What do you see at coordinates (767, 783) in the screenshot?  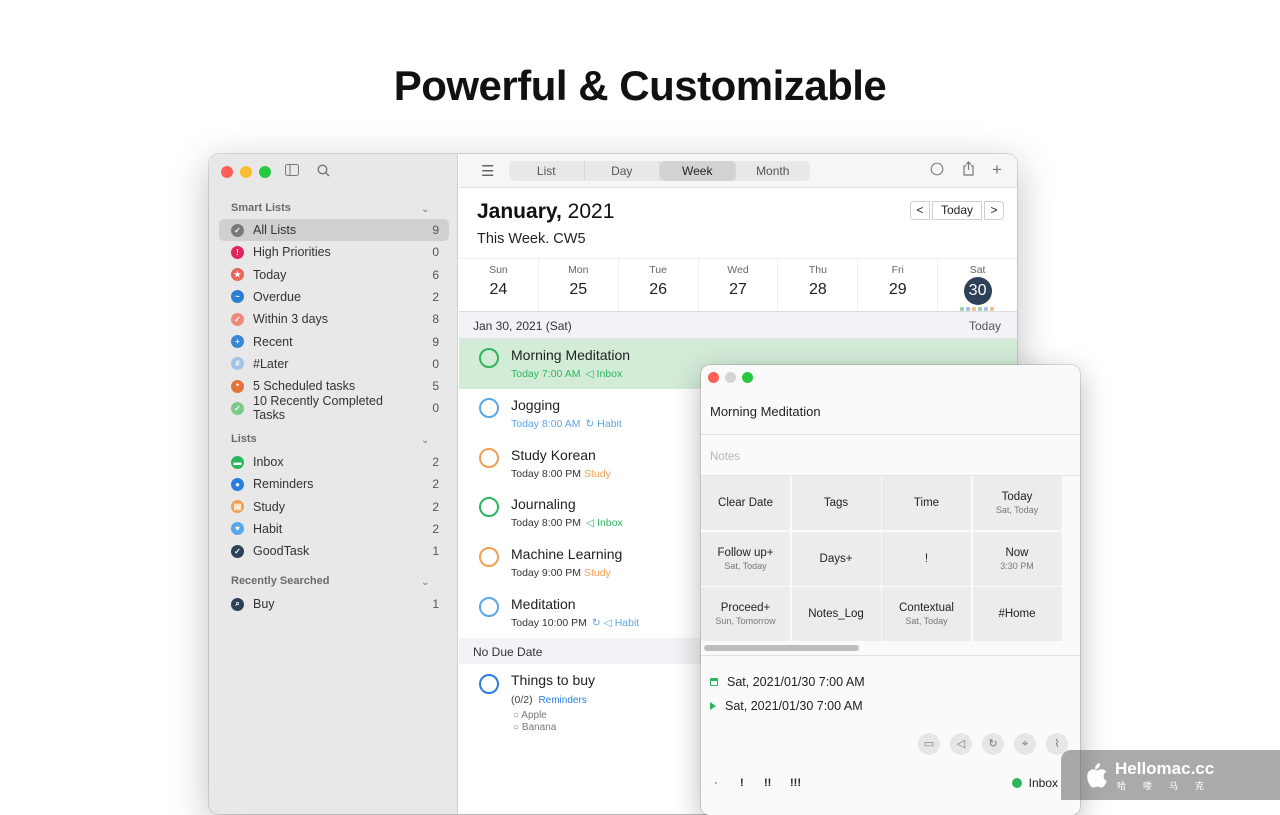 I see `priority-medium-button: !!` at bounding box center [767, 783].